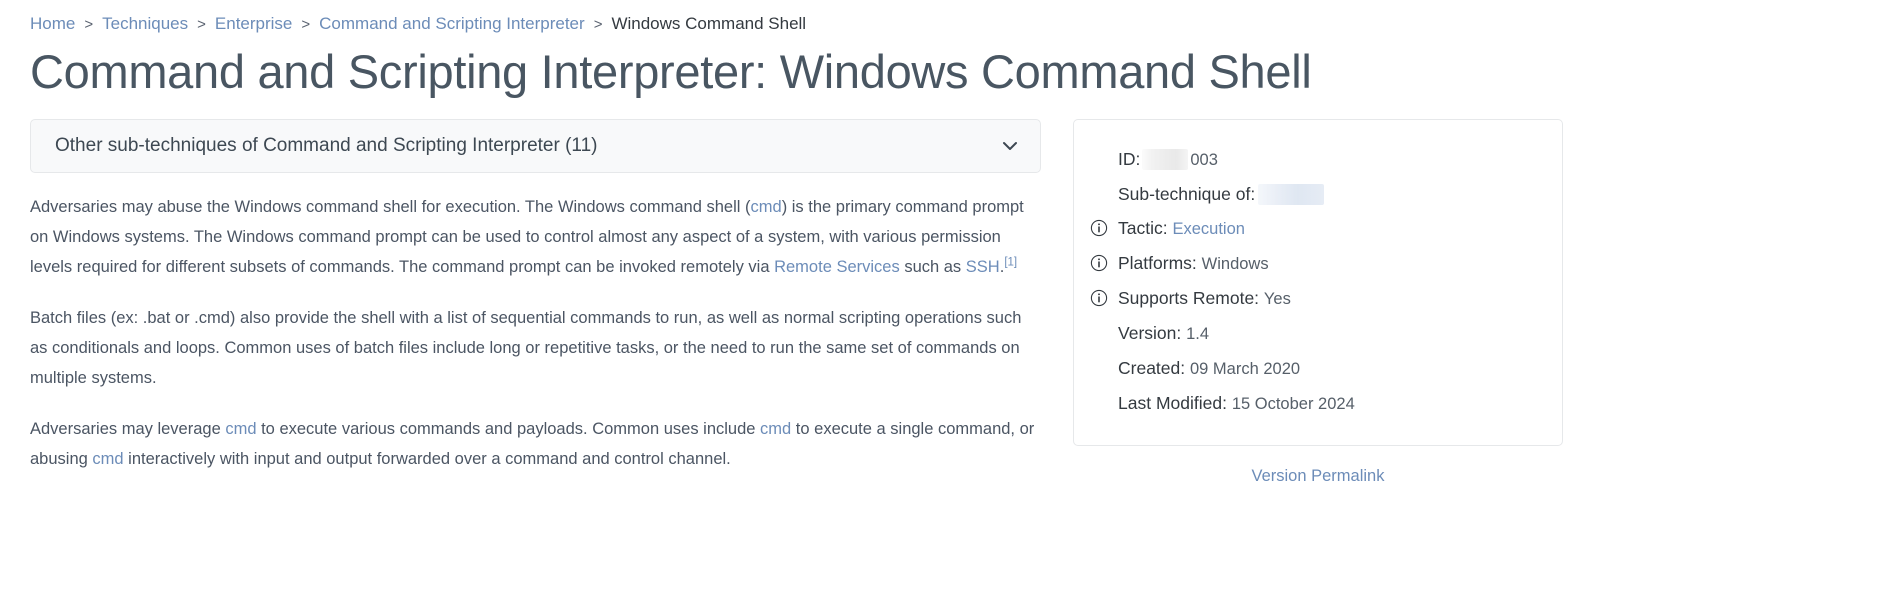  I want to click on card-label-tactic: Tactic:, so click(1143, 227).